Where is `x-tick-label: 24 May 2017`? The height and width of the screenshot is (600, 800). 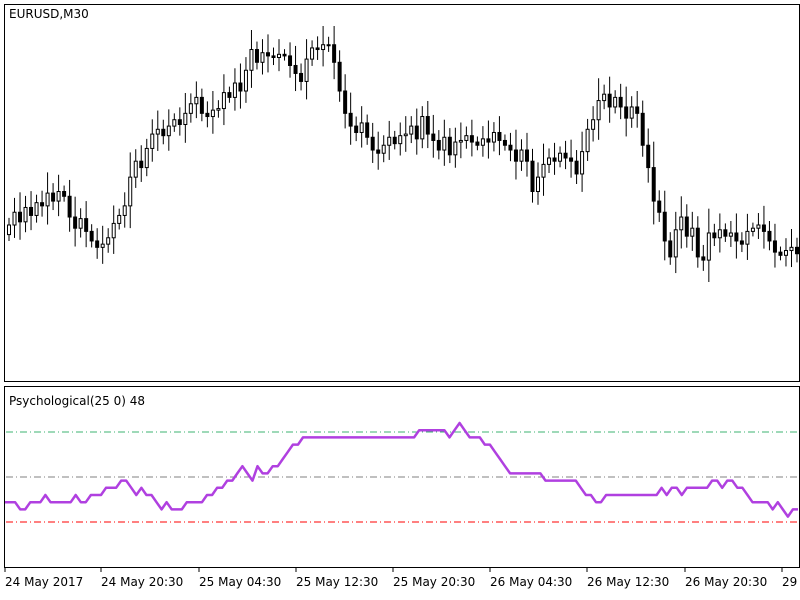
x-tick-label: 24 May 2017 is located at coordinates (44, 582).